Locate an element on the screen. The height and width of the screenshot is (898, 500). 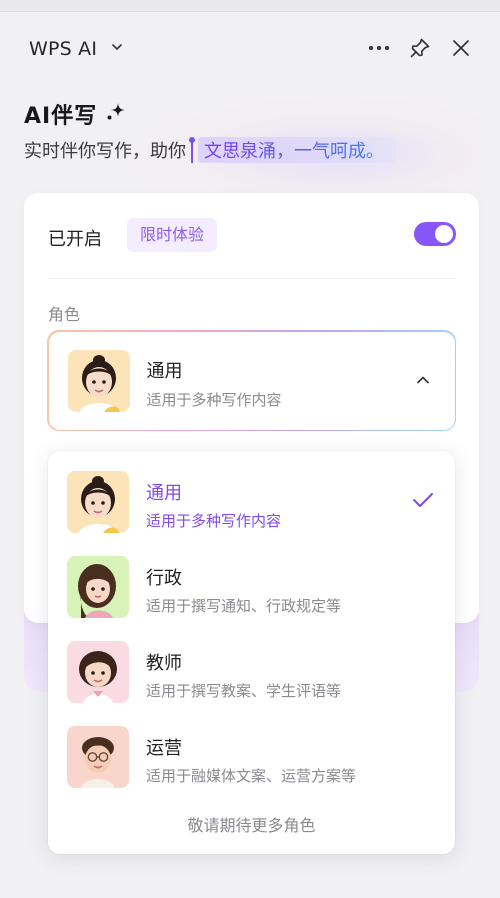
role-option-teacher: 教师 适用于撰写教案、学生评语等 is located at coordinates (251, 664).